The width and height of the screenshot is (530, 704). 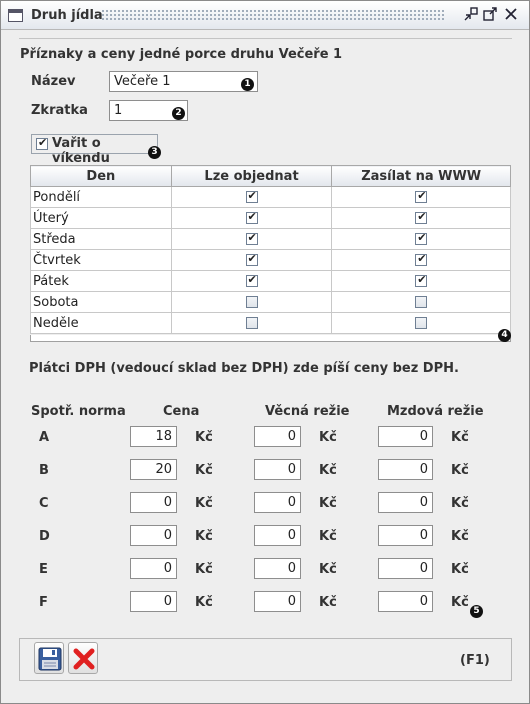 I want to click on table-row: Pondělí, so click(x=270, y=197).